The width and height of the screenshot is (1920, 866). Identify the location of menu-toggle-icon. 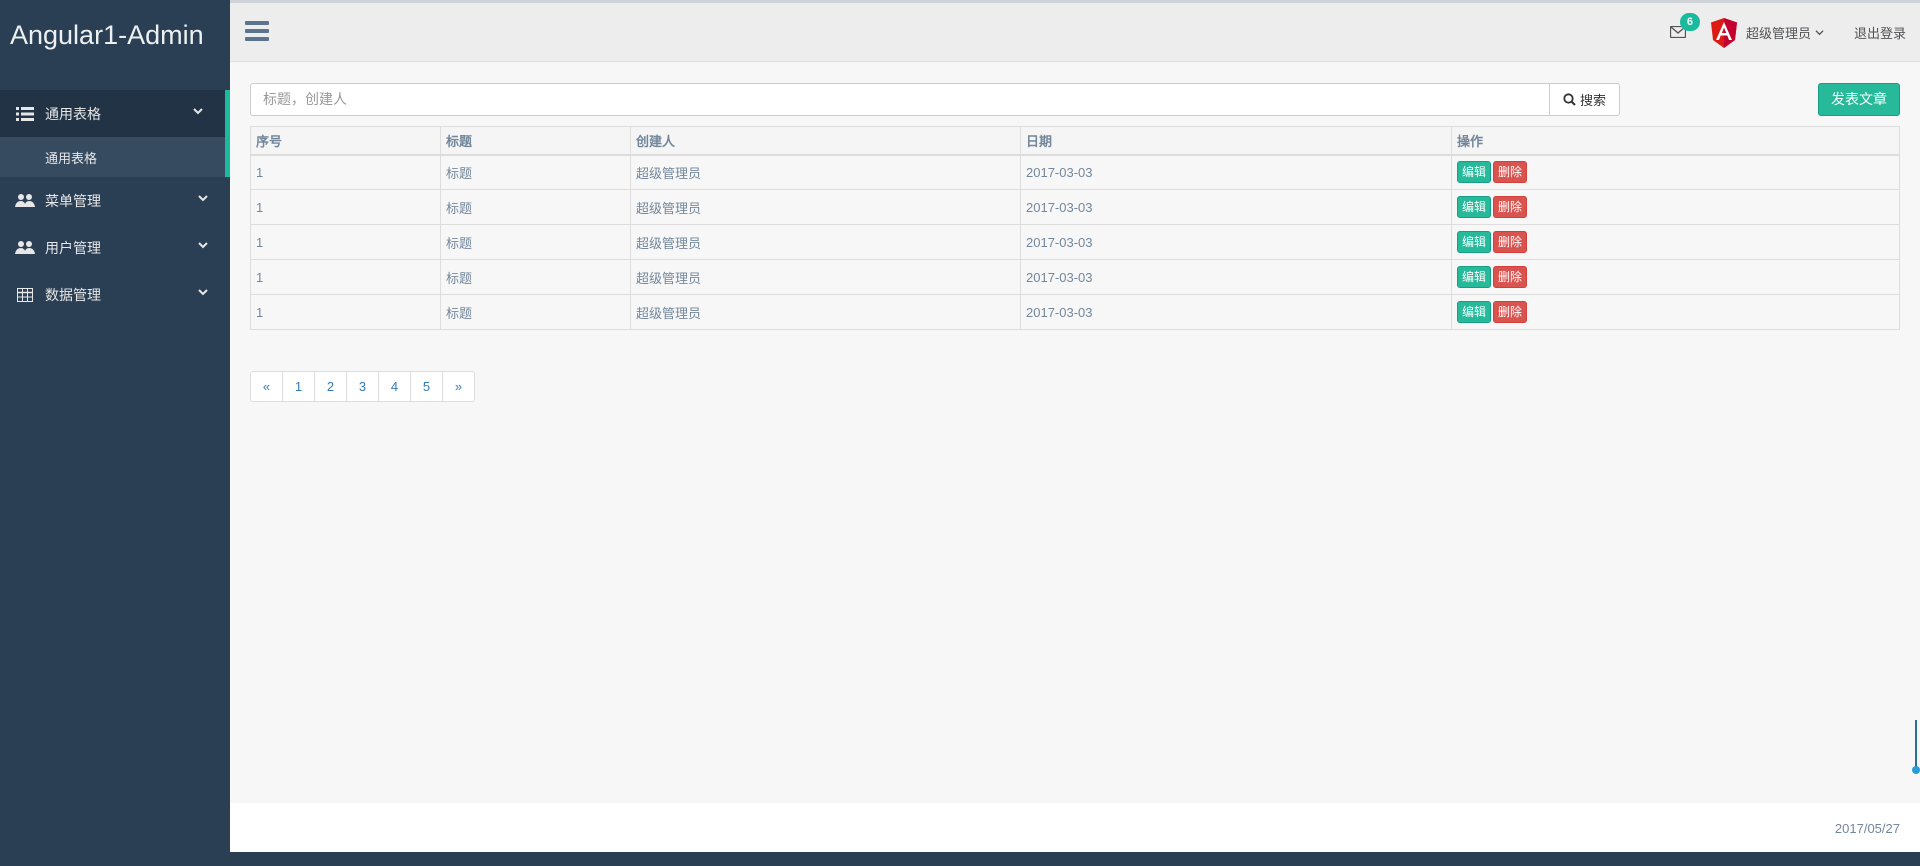
(257, 32).